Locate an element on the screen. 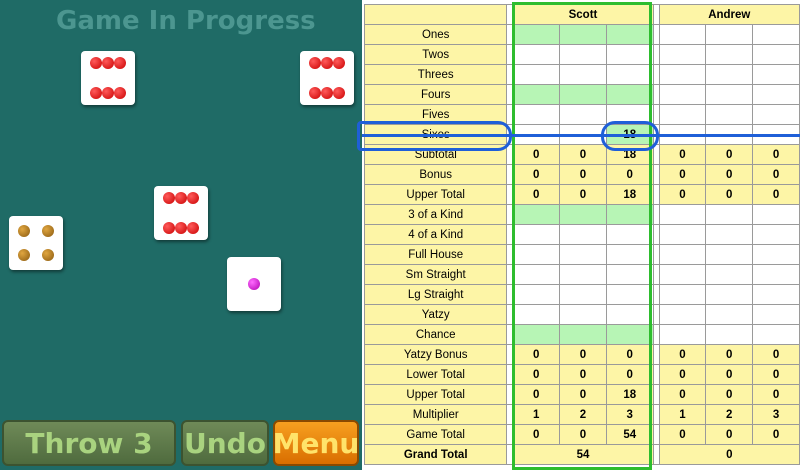 The image size is (800, 470). throw-button: Throw 3 is located at coordinates (89, 443).